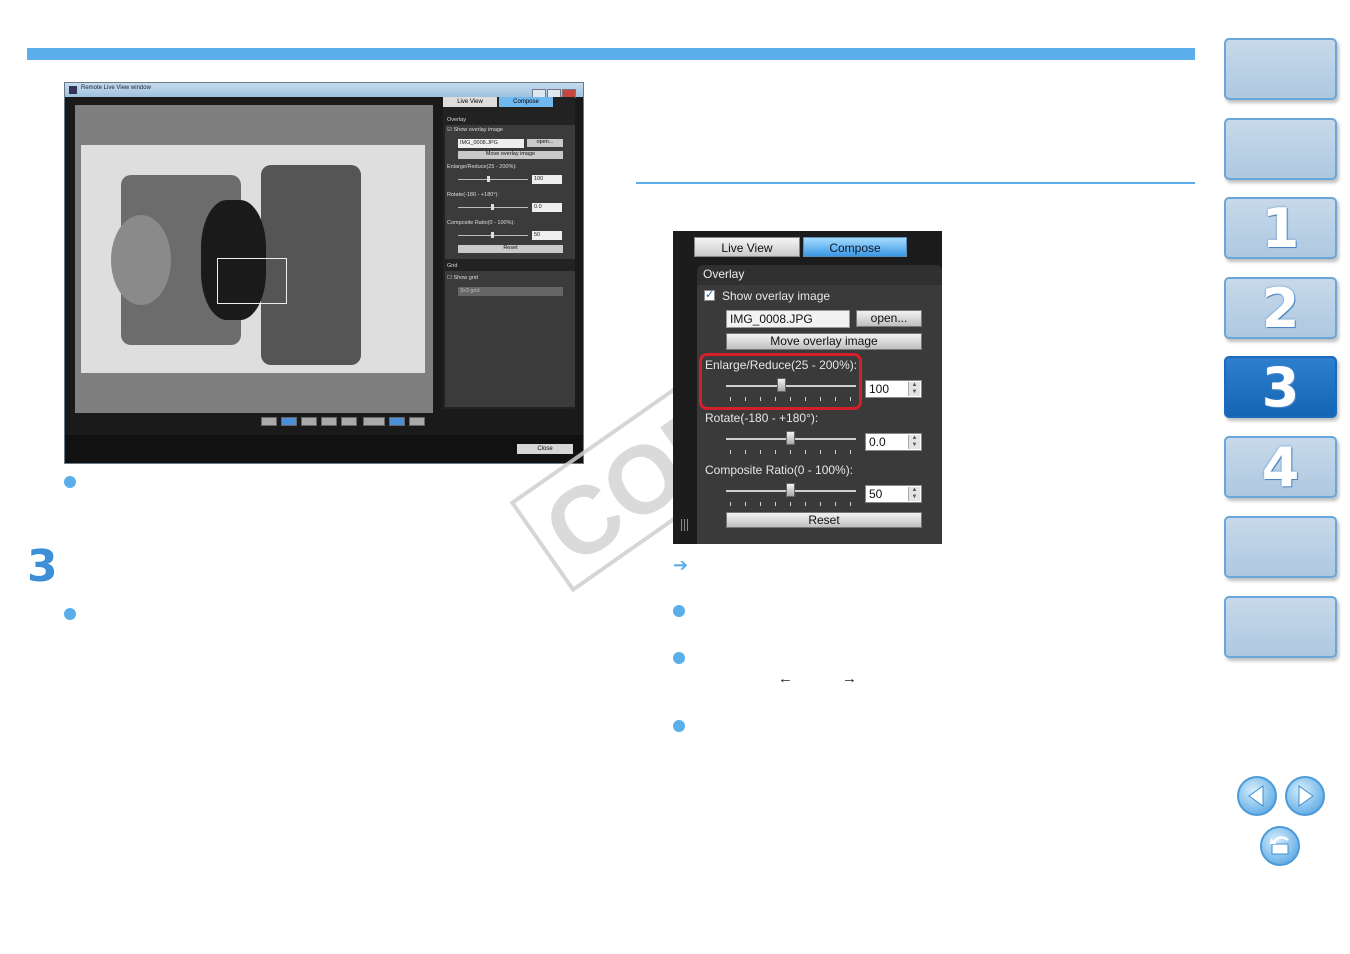  Describe the element at coordinates (481, 223) in the screenshot. I see `composite-label: Composite Ratio(0 - 100%):` at that location.